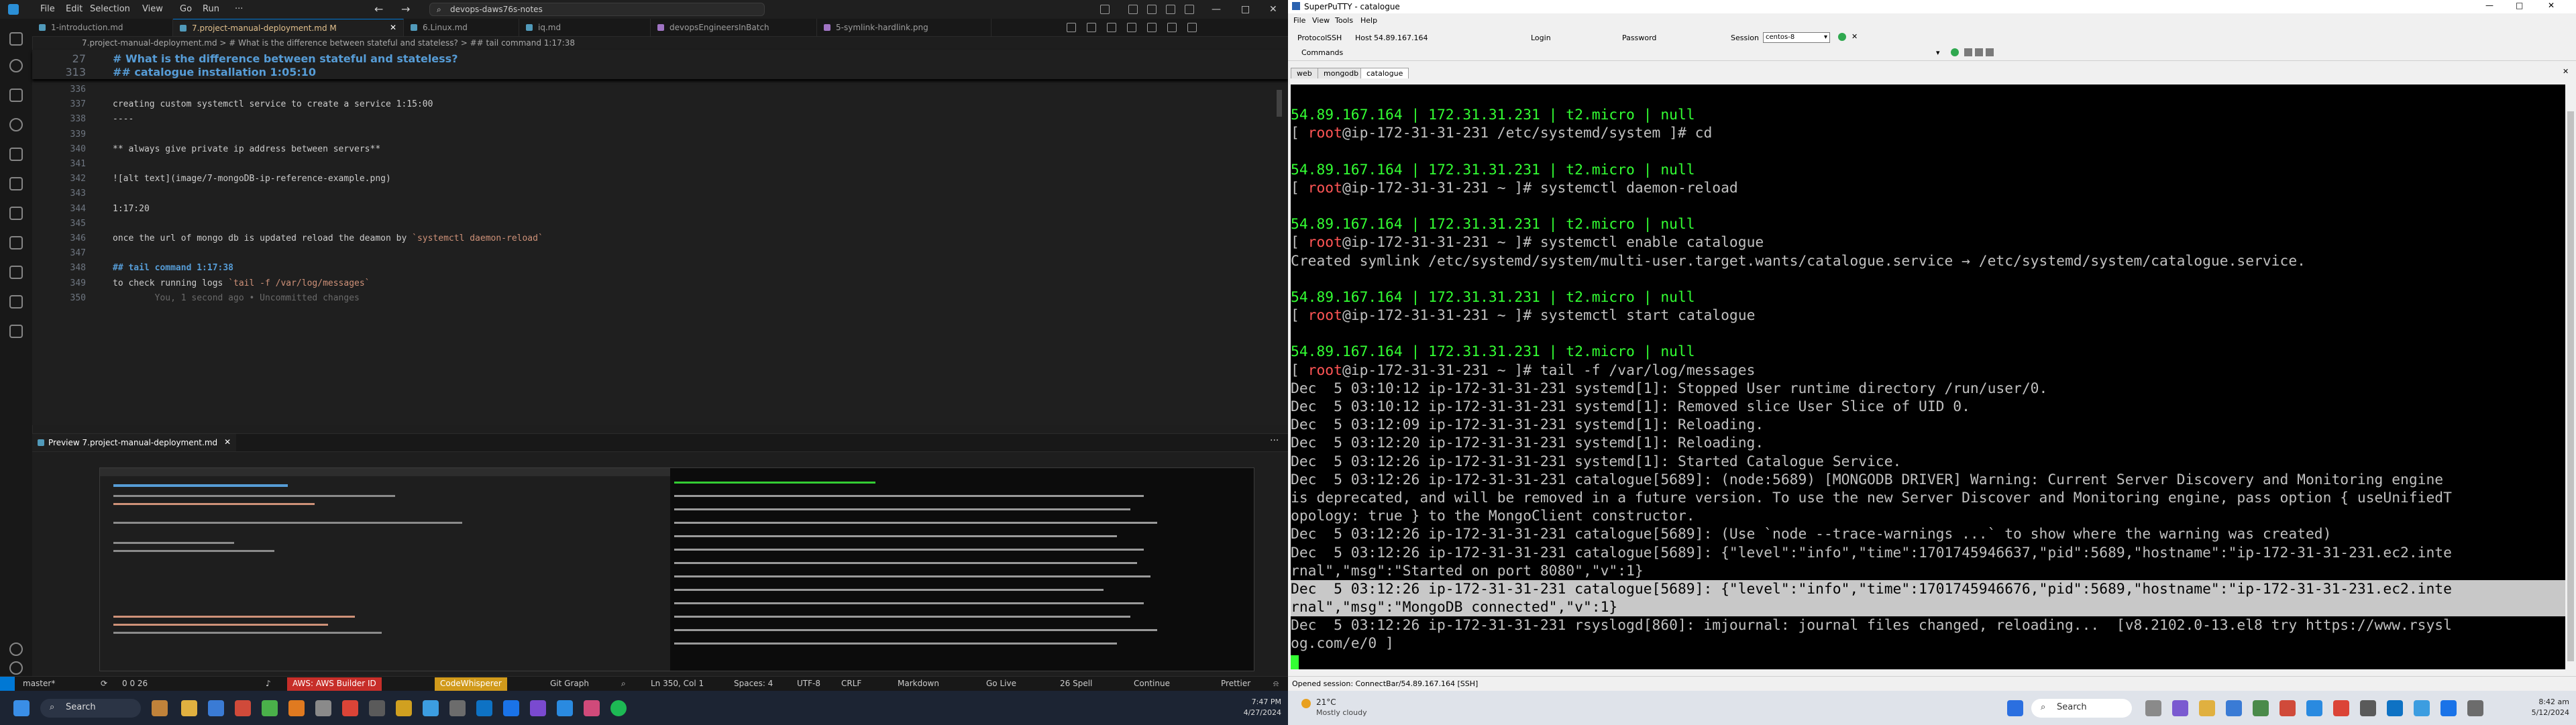  Describe the element at coordinates (1105, 9) in the screenshot. I see `copilot-icon` at that location.